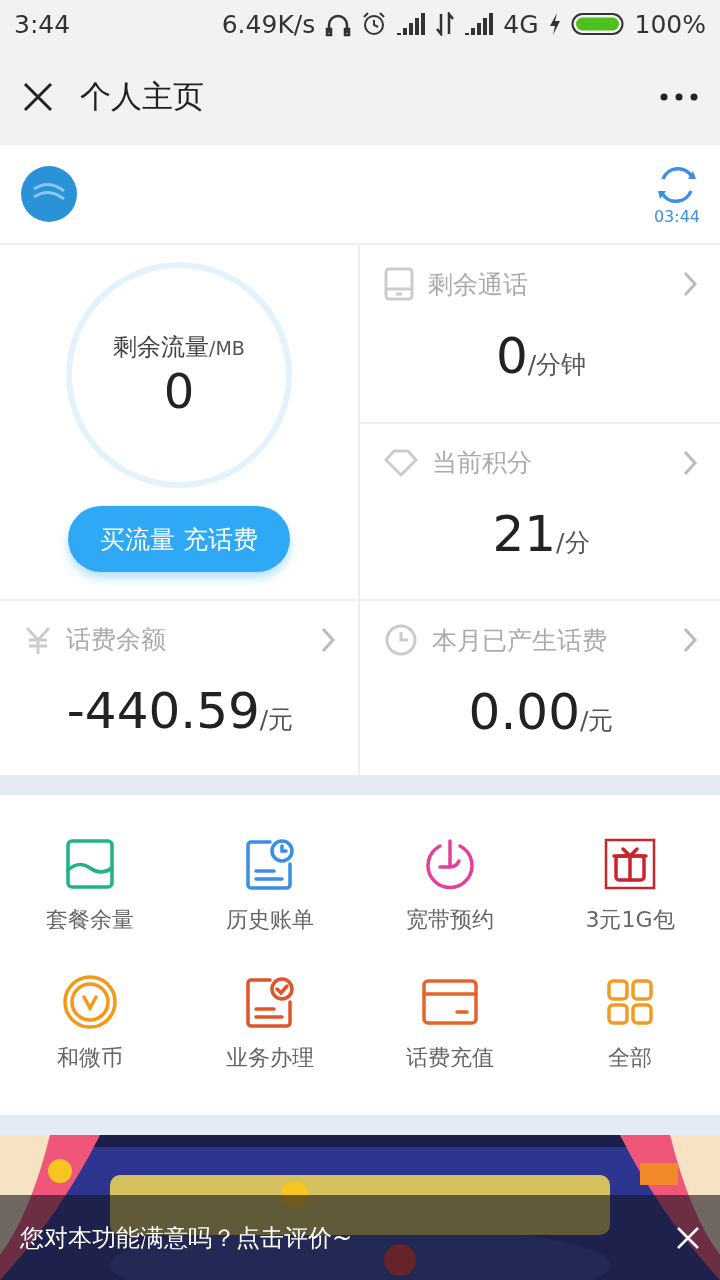 The height and width of the screenshot is (1280, 720). Describe the element at coordinates (270, 1058) in the screenshot. I see `shortcut-label: 业务办理` at that location.